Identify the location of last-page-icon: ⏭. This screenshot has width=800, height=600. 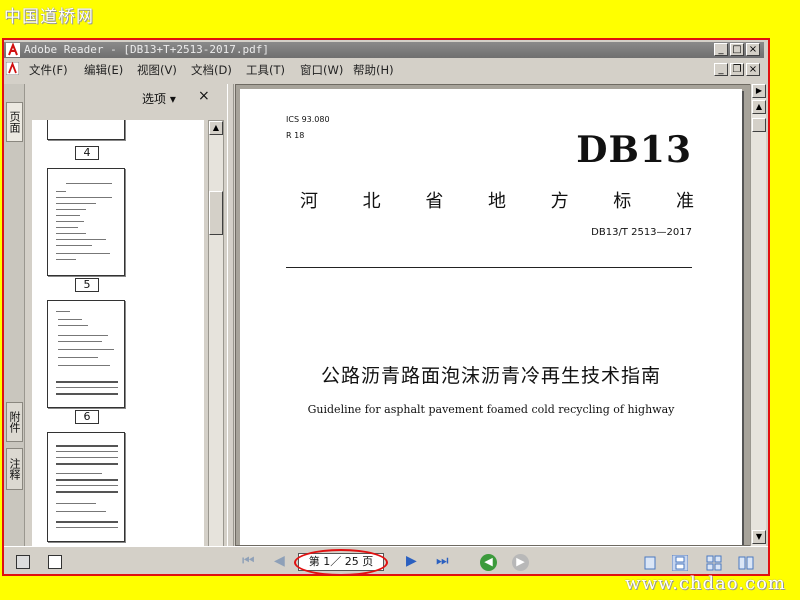
(442, 561).